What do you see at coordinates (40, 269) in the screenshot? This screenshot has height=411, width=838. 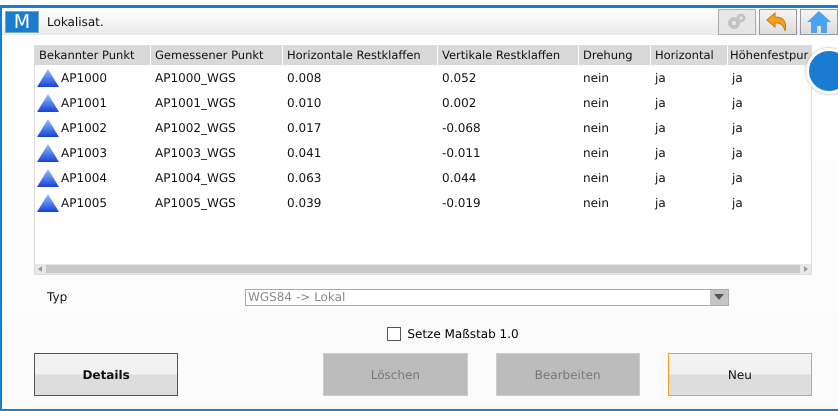 I see `scroll-left-icon` at bounding box center [40, 269].